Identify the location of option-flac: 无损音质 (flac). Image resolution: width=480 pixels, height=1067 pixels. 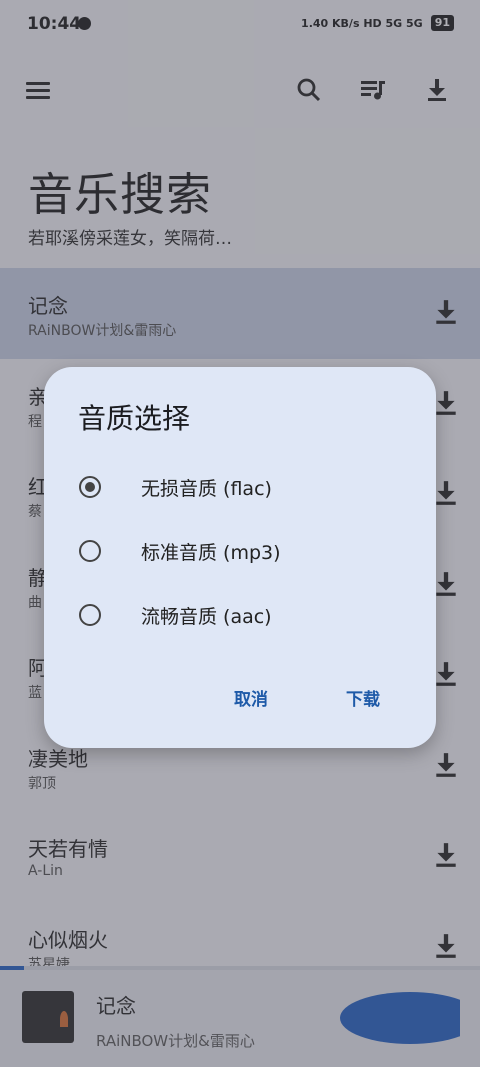
(244, 487).